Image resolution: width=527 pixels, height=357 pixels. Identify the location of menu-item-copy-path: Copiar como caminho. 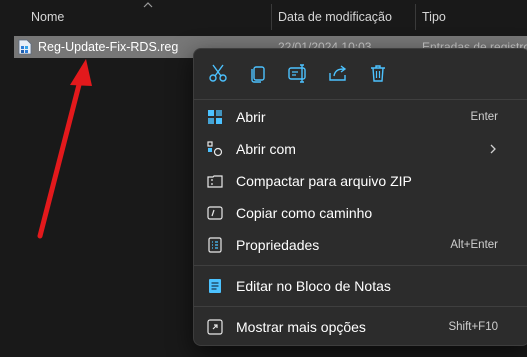
(360, 213).